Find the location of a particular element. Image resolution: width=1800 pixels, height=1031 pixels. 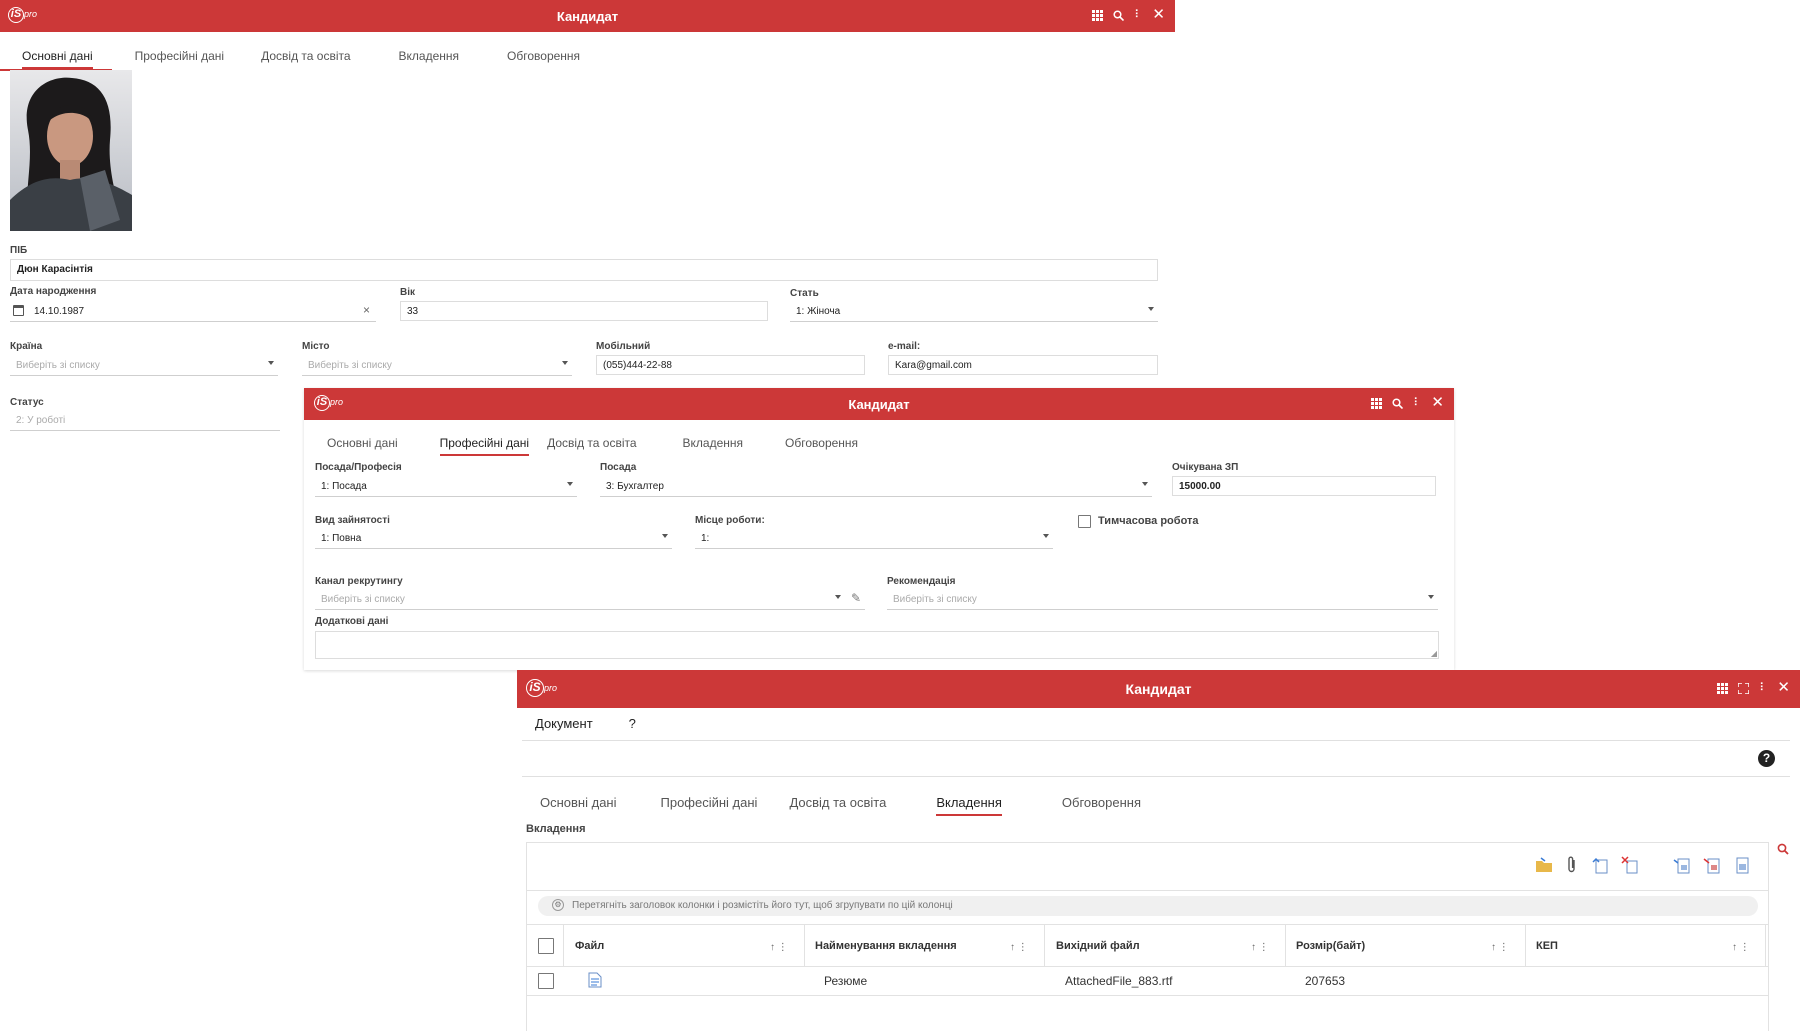

source-file-cell: AttachedFile_883.rtf is located at coordinates (1119, 981).